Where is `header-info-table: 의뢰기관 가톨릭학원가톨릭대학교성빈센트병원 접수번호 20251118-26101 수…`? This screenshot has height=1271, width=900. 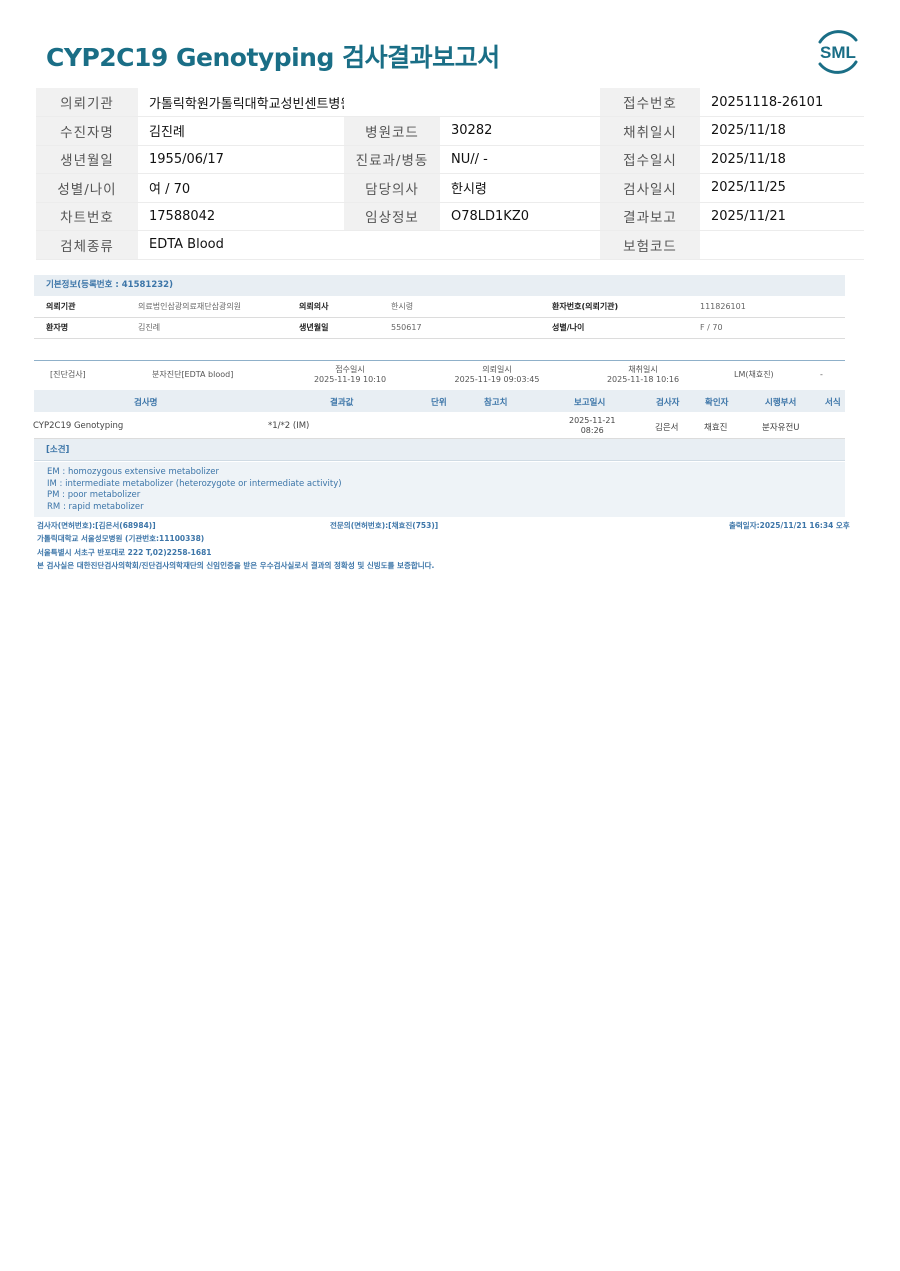 header-info-table: 의뢰기관 가톨릭학원가톨릭대학교성빈센트병원 접수번호 20251118-26101 수… is located at coordinates (450, 174).